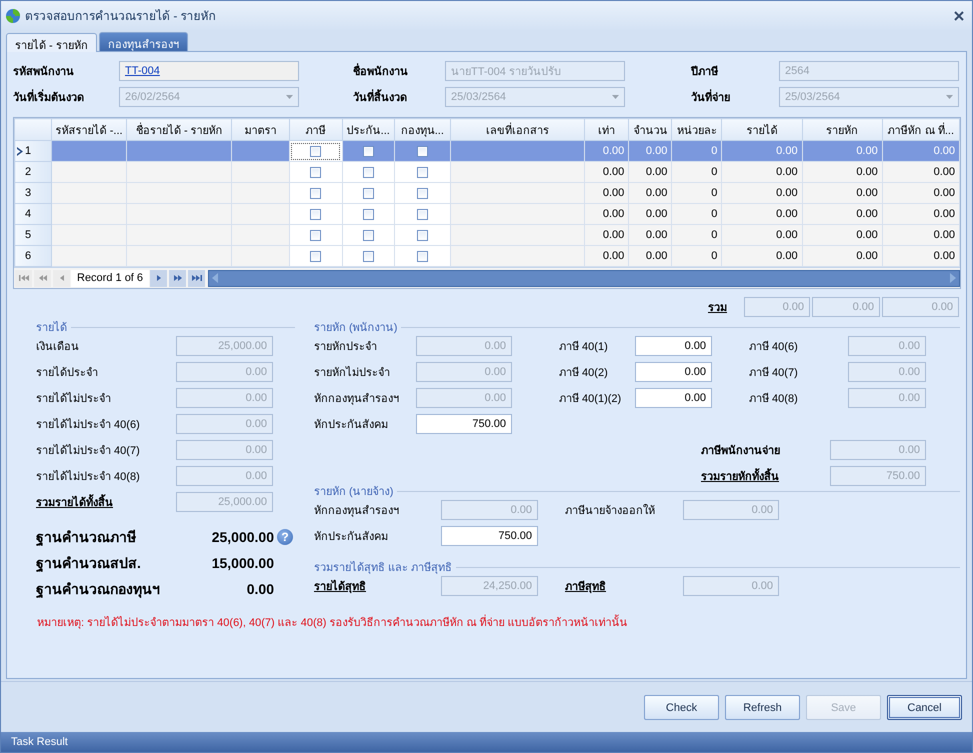  Describe the element at coordinates (67, 373) in the screenshot. I see `field-label: รายได้ประจำ` at that location.